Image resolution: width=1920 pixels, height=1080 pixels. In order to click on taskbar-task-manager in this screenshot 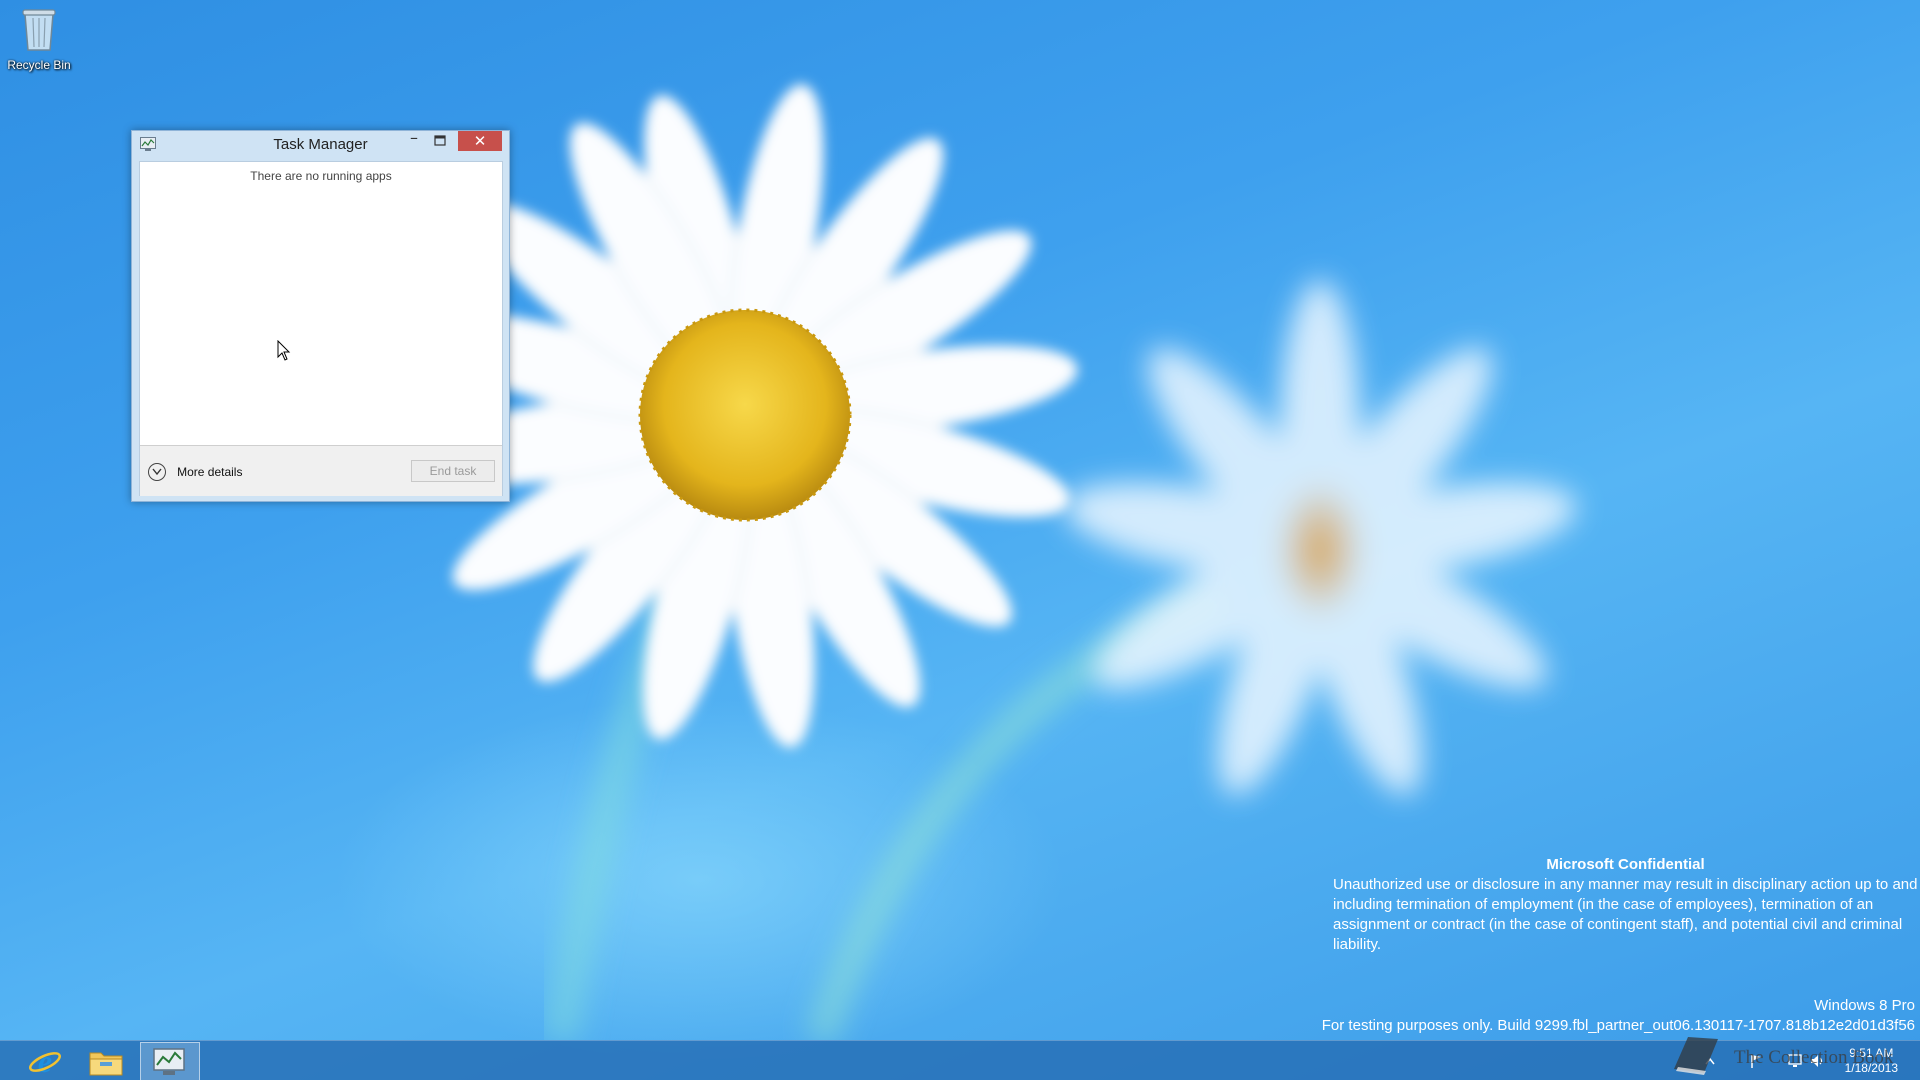, I will do `click(170, 1061)`.